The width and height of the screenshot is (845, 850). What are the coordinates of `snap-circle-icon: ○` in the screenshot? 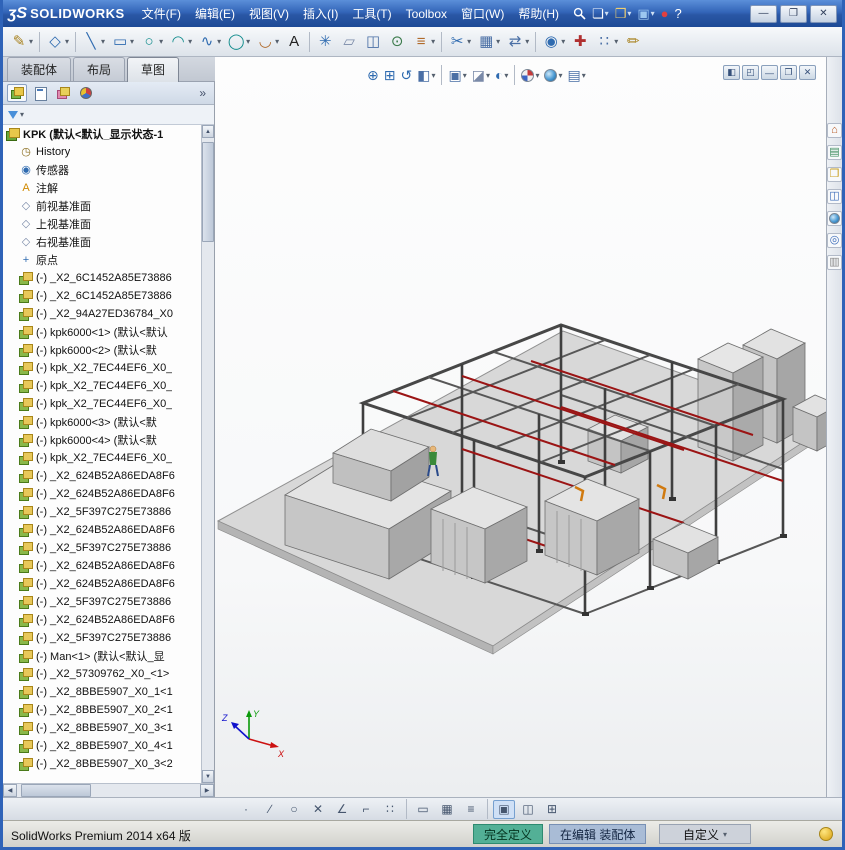 It's located at (294, 809).